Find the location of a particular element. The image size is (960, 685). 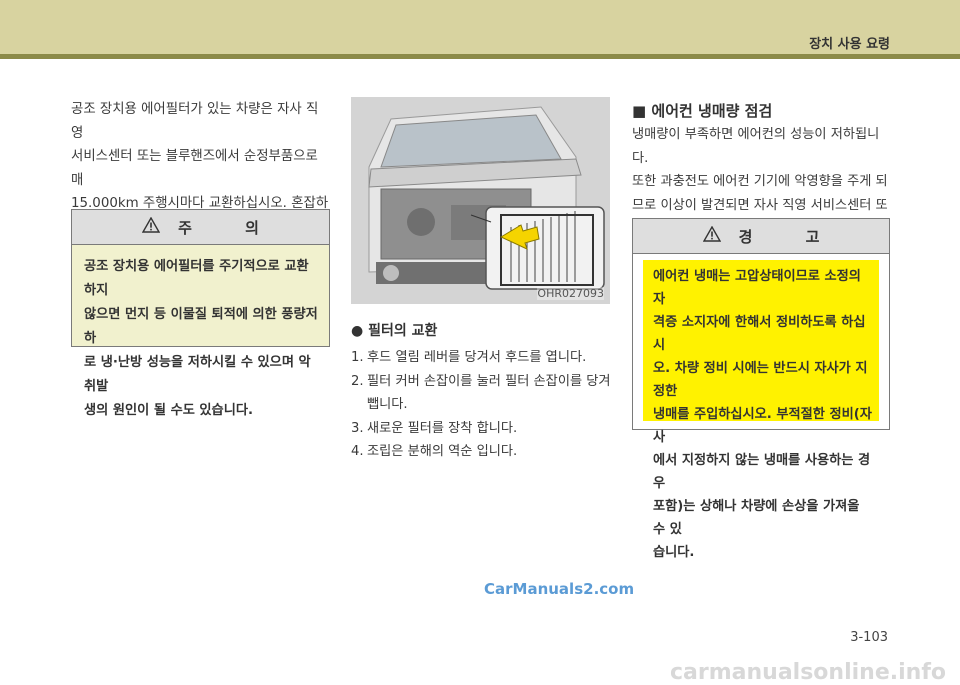

step-number: 2. is located at coordinates (357, 381).